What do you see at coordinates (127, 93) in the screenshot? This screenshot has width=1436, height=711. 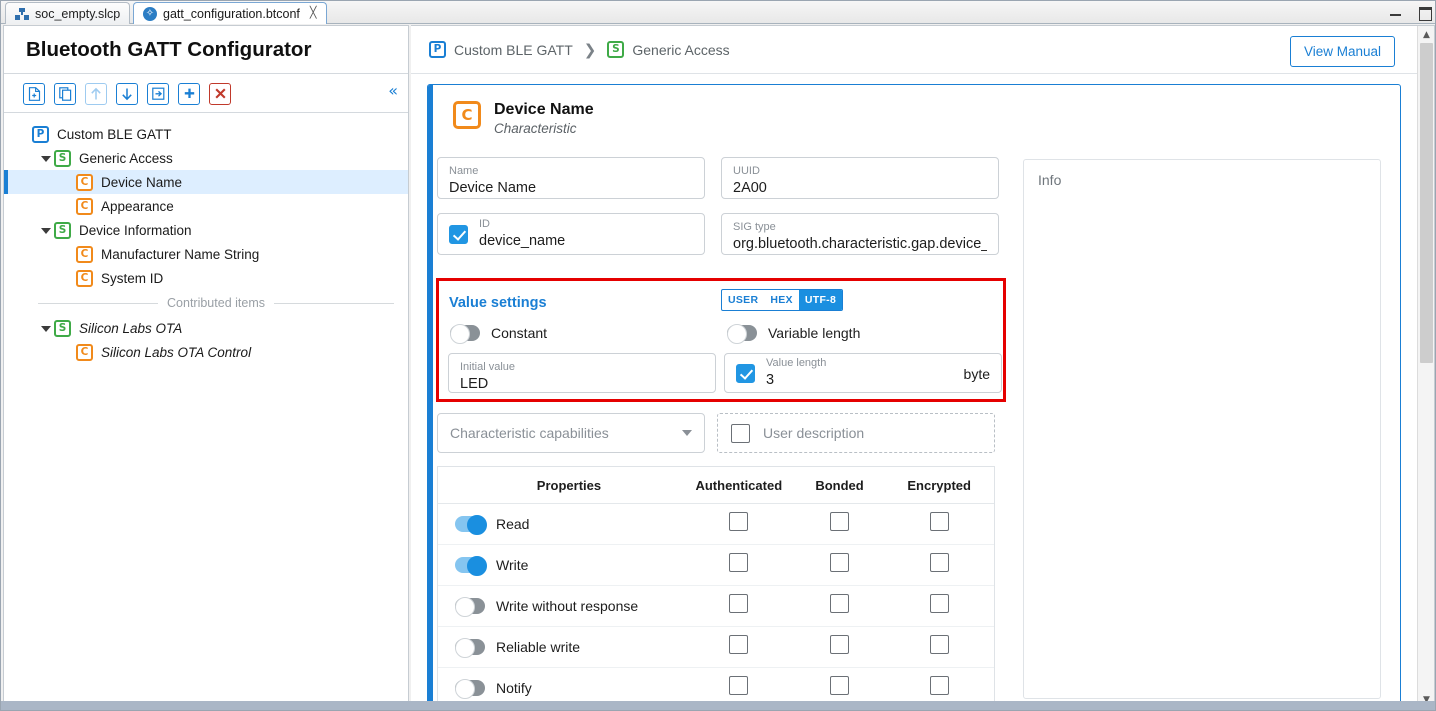 I see `arrow-down-icon` at bounding box center [127, 93].